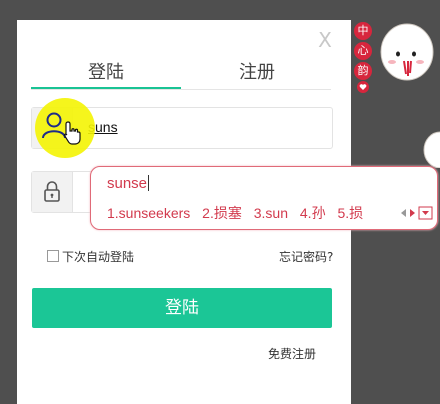 This screenshot has width=440, height=404. I want to click on text-caret, so click(149, 183).